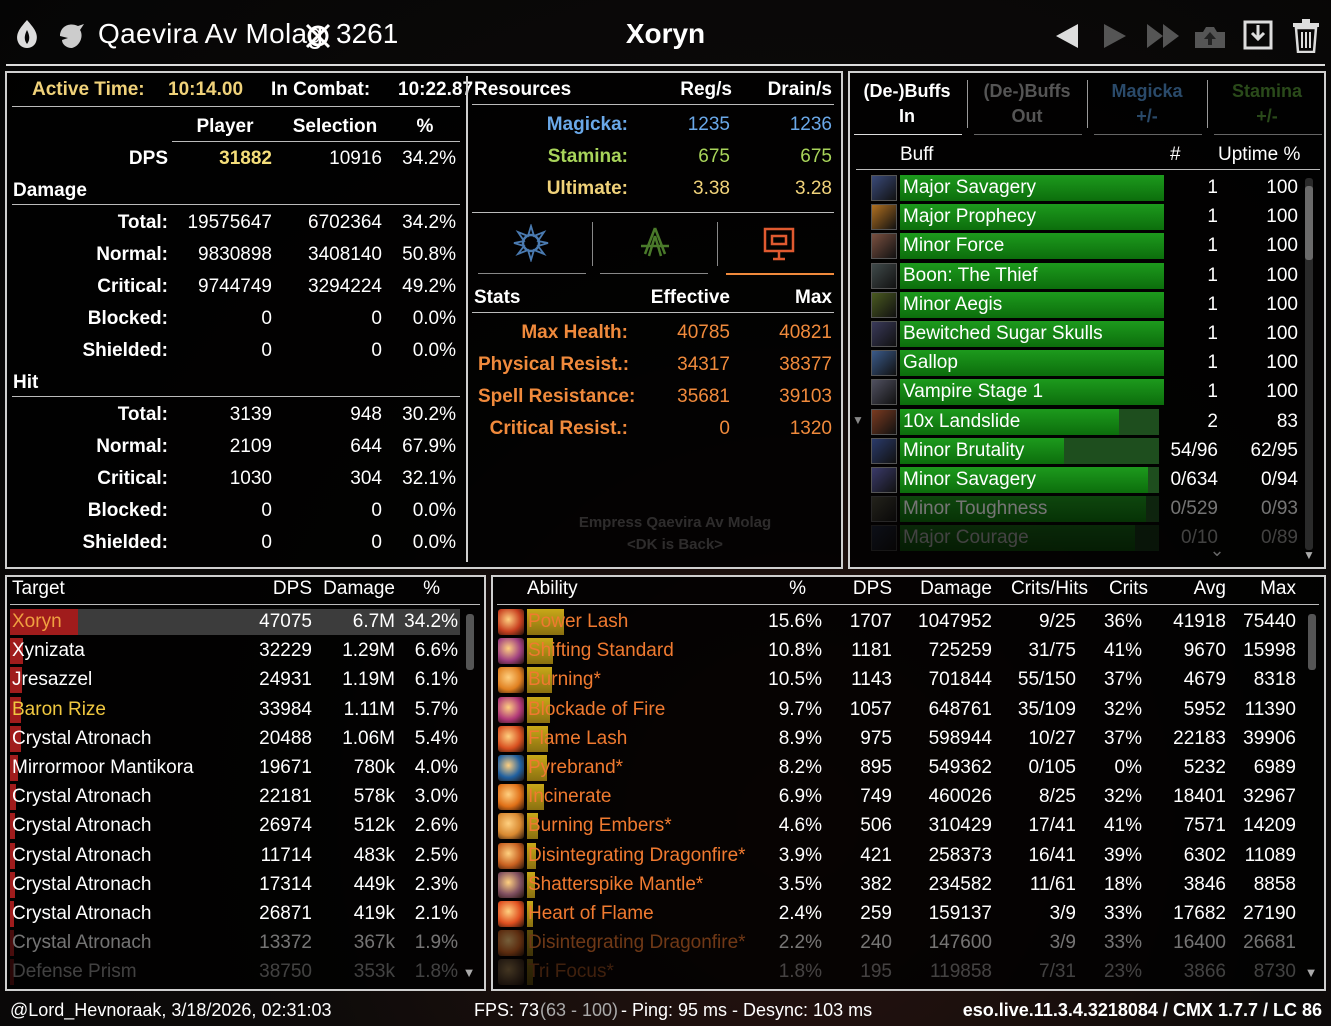  Describe the element at coordinates (805, 396) in the screenshot. I see `stat-max: 39103` at that location.